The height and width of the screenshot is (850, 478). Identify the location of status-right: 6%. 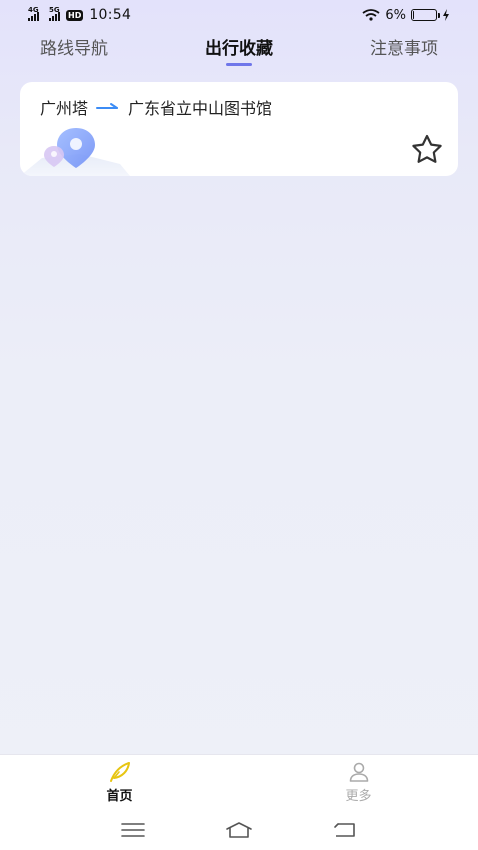
(406, 15).